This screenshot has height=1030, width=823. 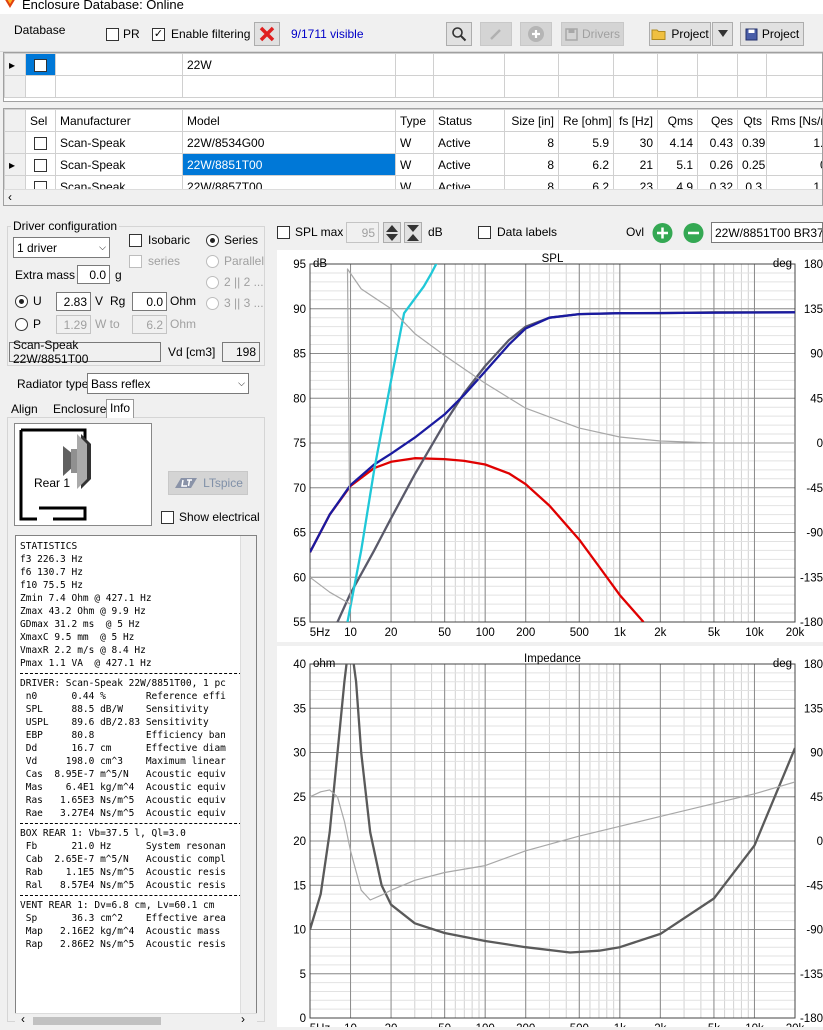 I want to click on column-header-qms: Qms, so click(x=678, y=121).